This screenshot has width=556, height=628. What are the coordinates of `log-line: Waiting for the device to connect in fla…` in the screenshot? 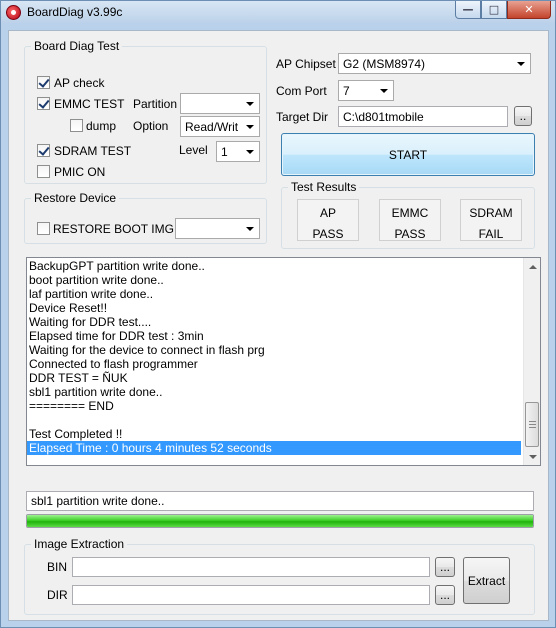 It's located at (274, 350).